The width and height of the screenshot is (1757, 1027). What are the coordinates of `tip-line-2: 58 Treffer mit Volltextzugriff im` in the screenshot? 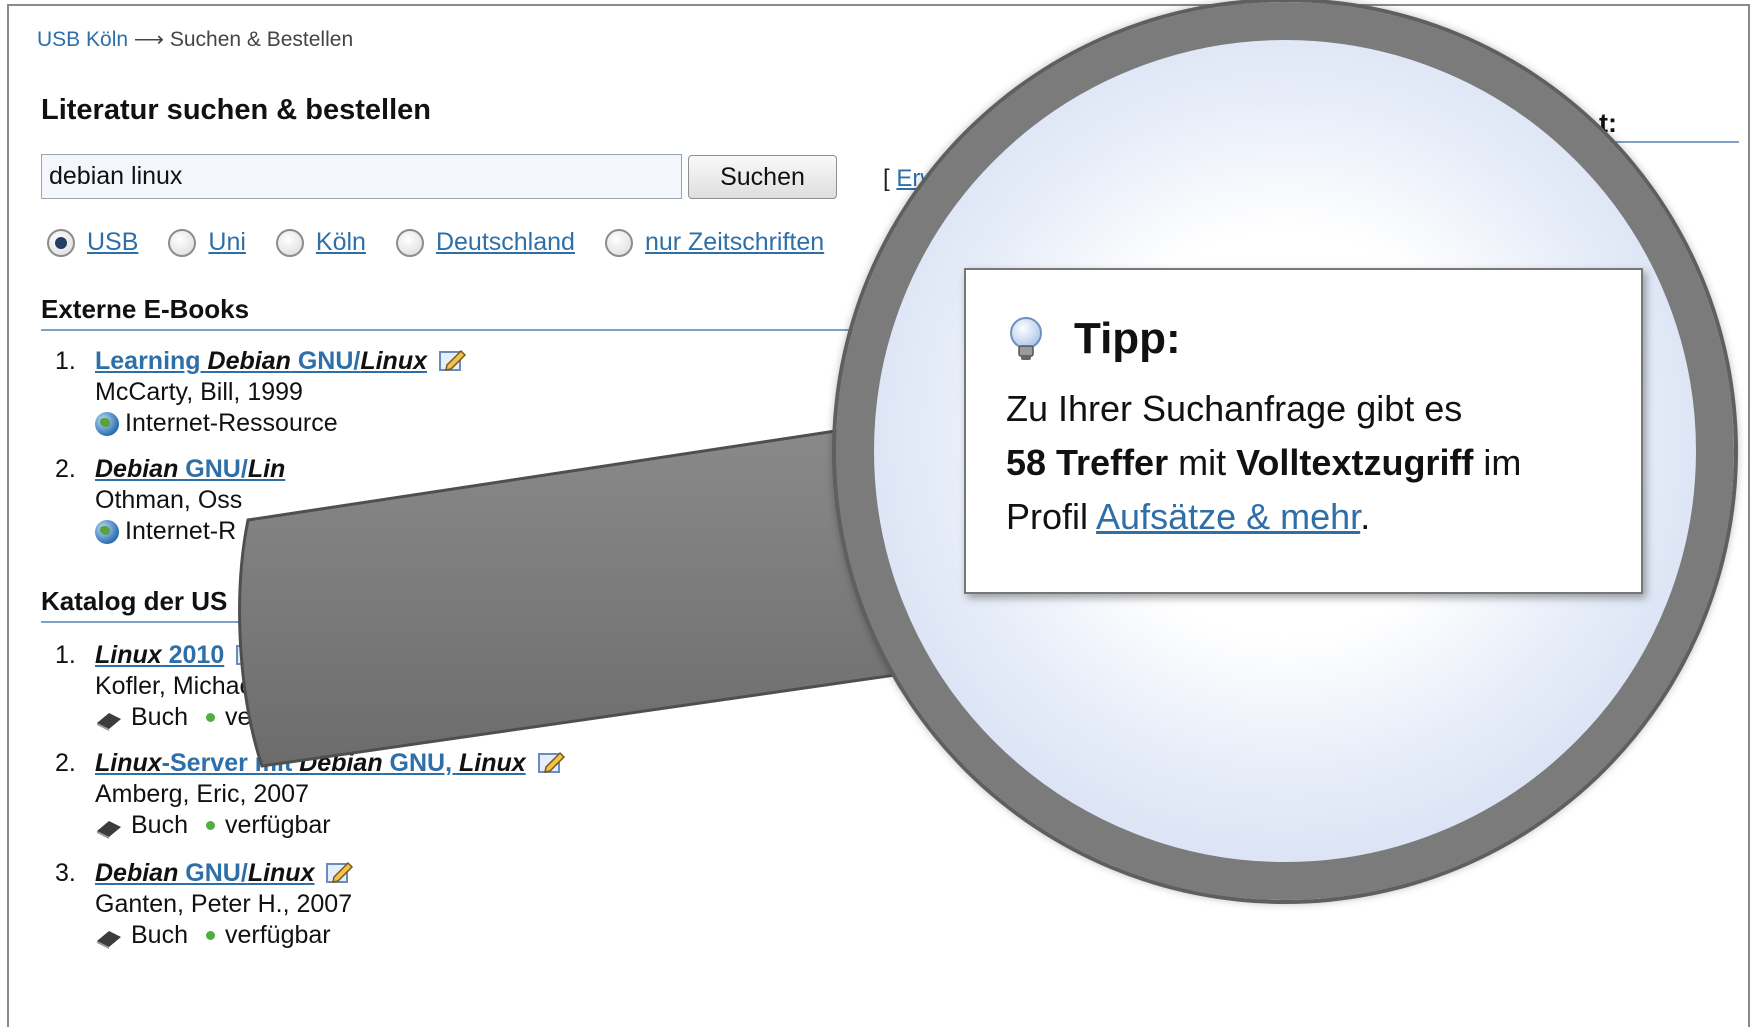 It's located at (1303, 463).